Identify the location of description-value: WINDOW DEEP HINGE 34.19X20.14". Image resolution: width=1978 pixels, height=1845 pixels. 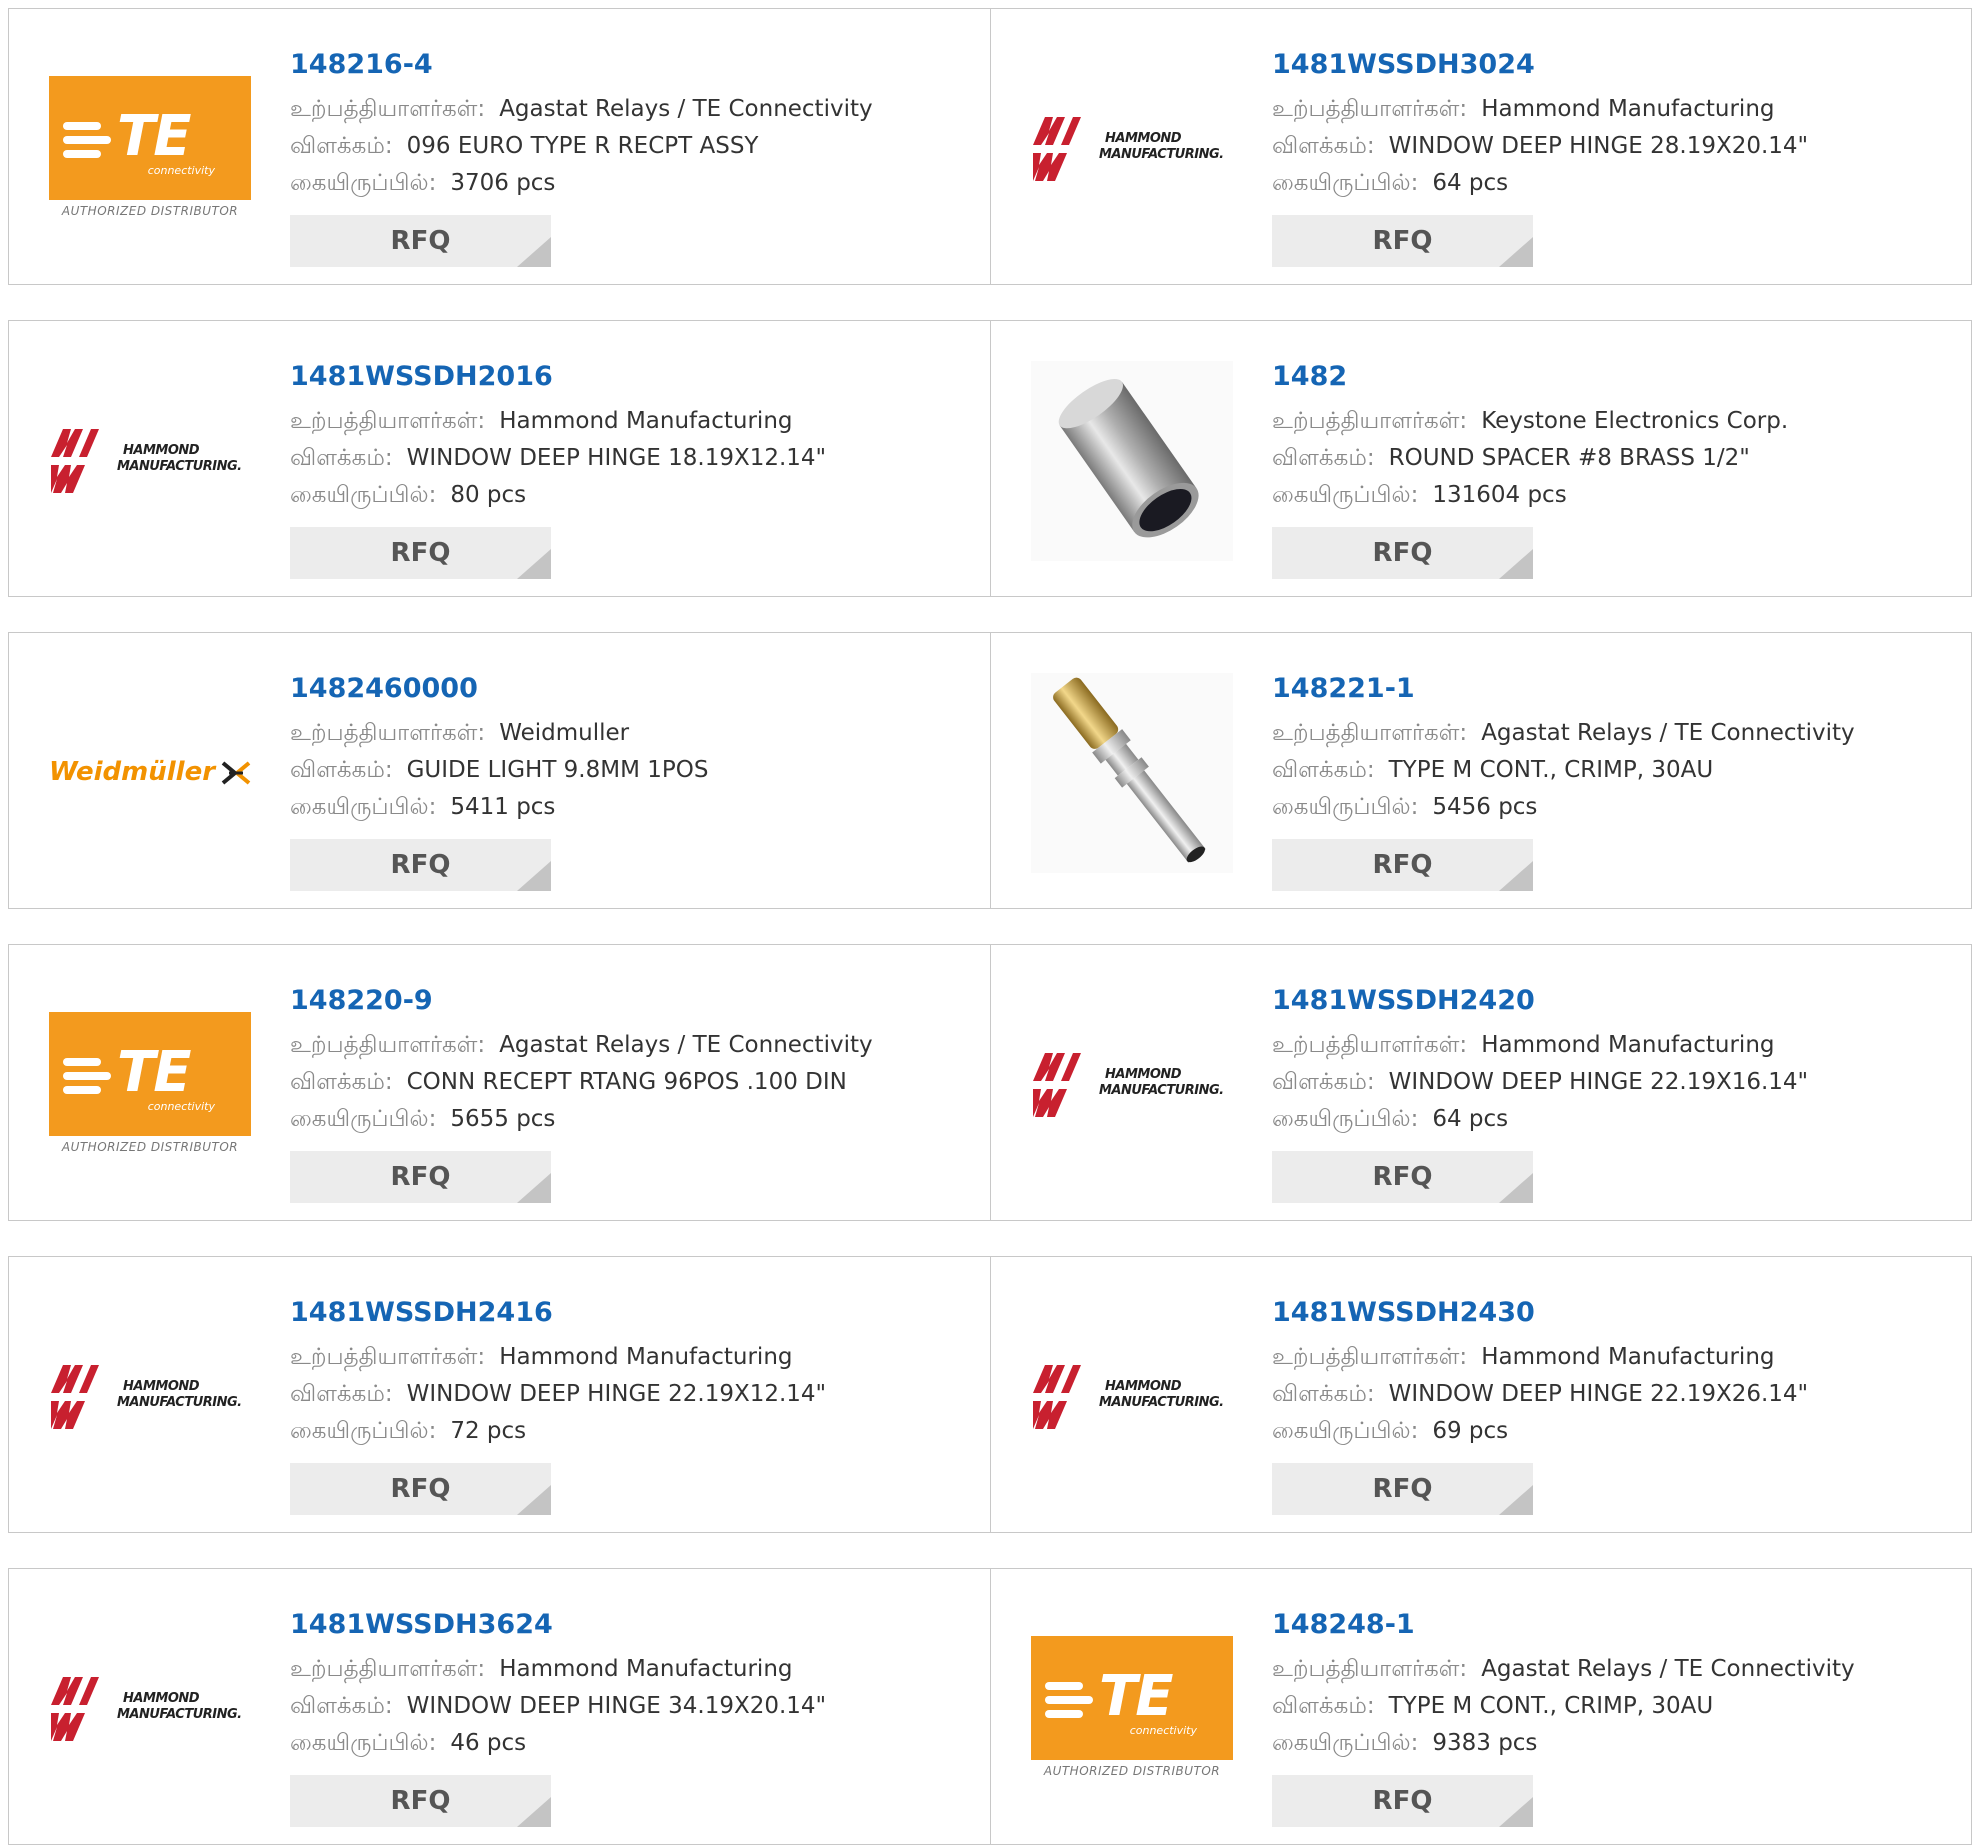
(616, 1706).